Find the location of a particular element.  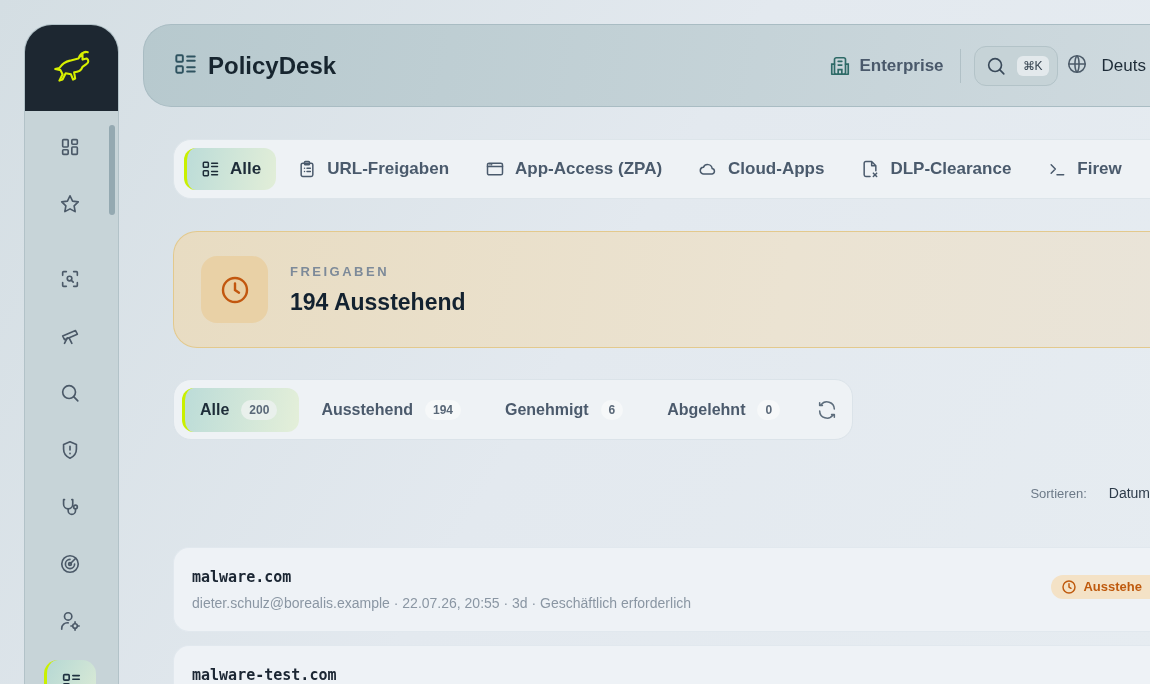

status-tab: Ausstehend 194 is located at coordinates (393, 409).